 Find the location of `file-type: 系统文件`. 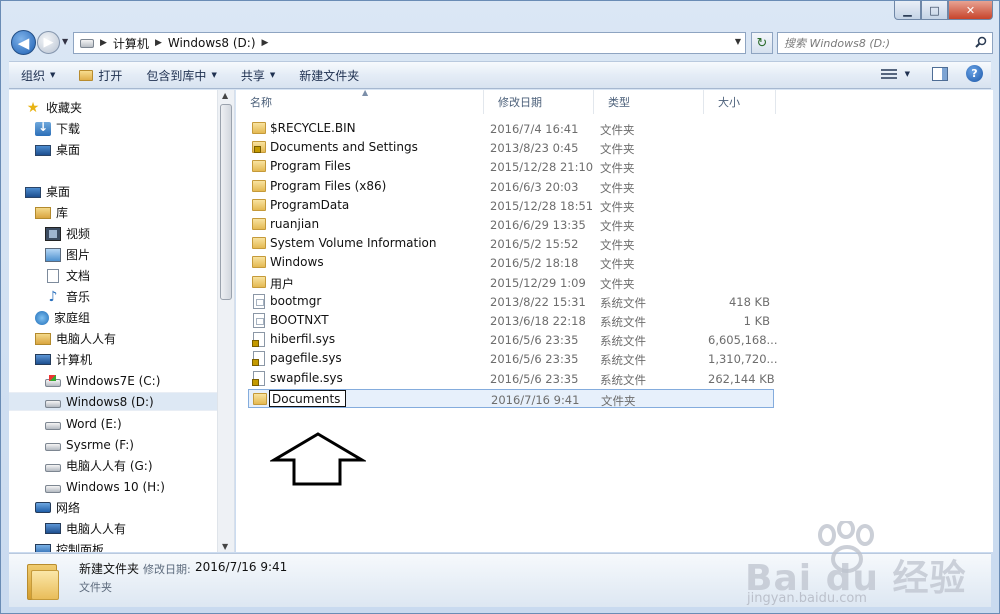

file-type: 系统文件 is located at coordinates (623, 341).